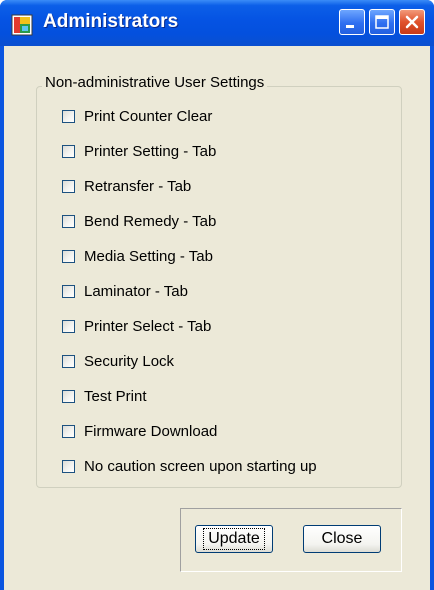 The width and height of the screenshot is (434, 590). Describe the element at coordinates (148, 256) in the screenshot. I see `checkbox-label: Media Setting - Tab` at that location.